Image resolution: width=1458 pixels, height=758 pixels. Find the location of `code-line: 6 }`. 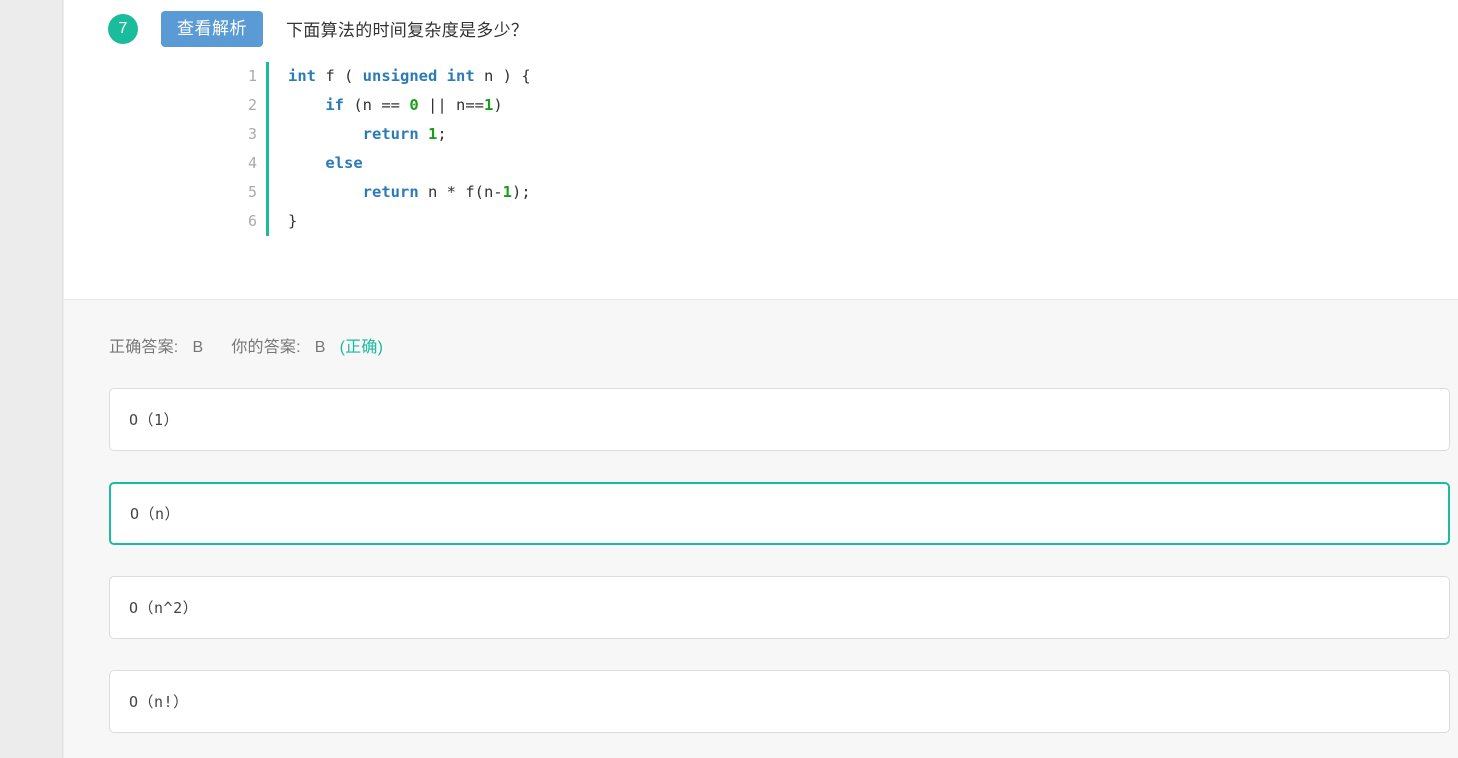

code-line: 6 } is located at coordinates (381, 221).